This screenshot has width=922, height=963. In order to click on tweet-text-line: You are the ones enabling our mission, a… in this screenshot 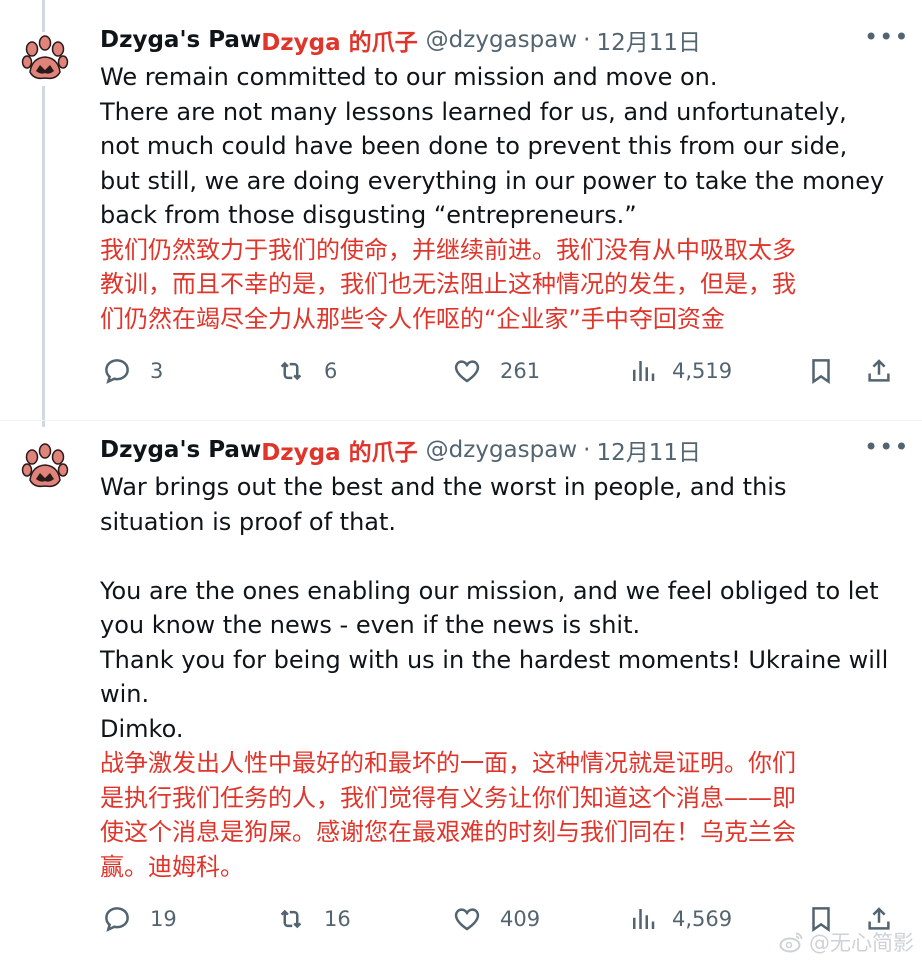, I will do `click(489, 590)`.